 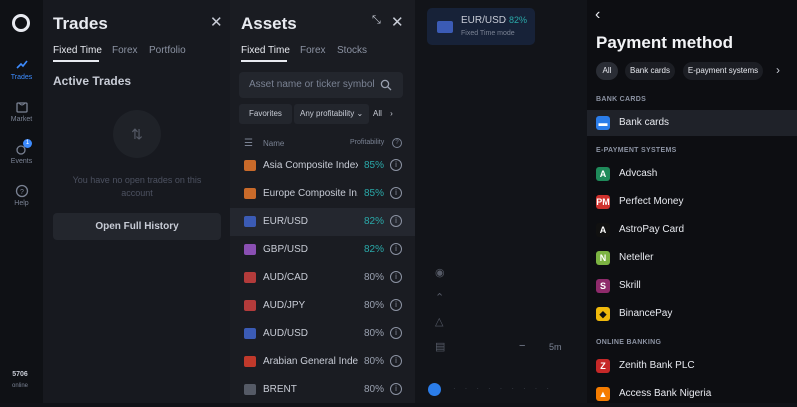 What do you see at coordinates (692, 202) in the screenshot?
I see `payment-method-item: PM Perfect Money` at bounding box center [692, 202].